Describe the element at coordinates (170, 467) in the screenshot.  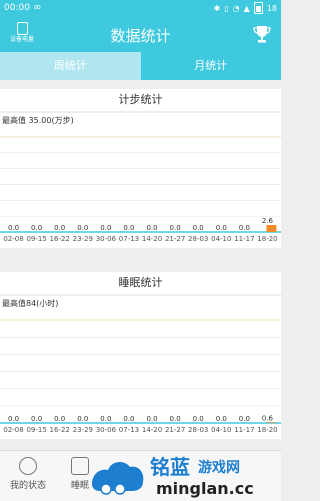
I see `watermark-brand: 铭蓝` at that location.